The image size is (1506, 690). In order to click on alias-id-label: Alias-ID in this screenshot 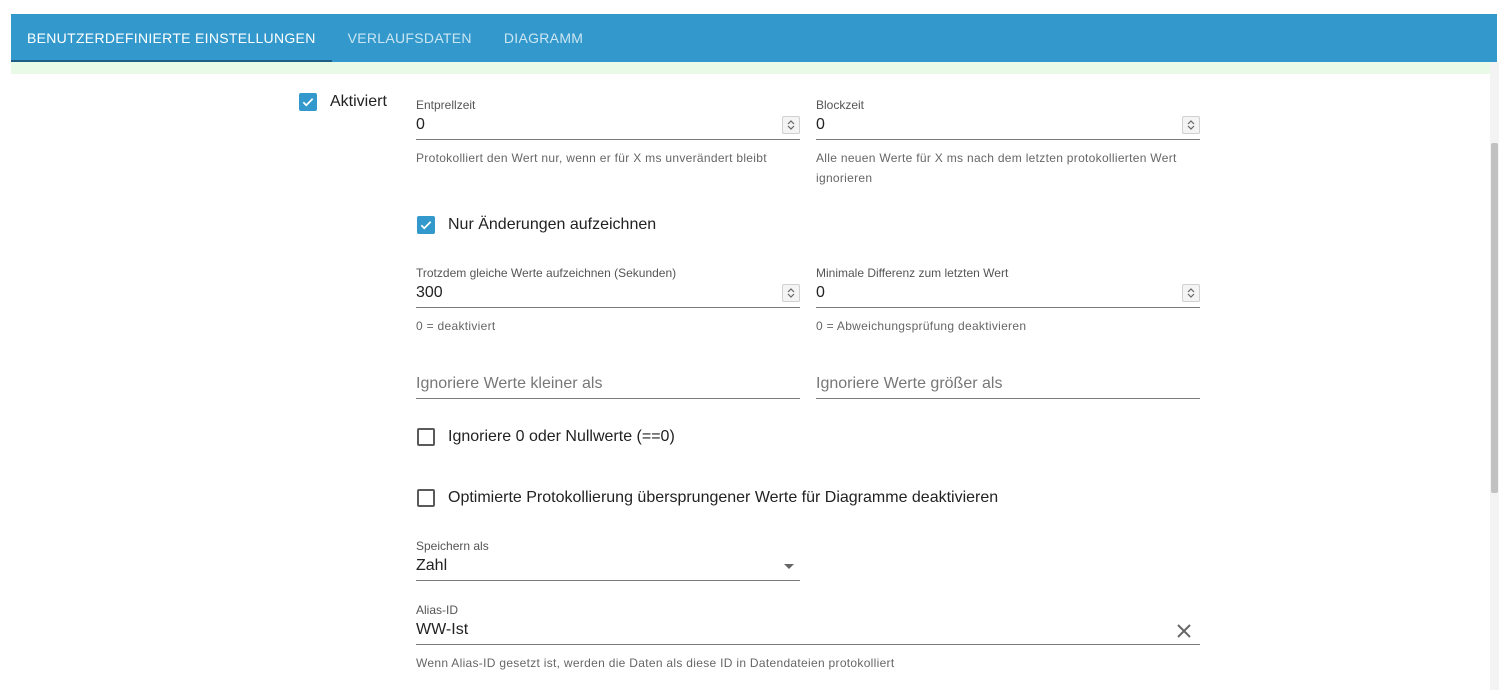, I will do `click(437, 610)`.